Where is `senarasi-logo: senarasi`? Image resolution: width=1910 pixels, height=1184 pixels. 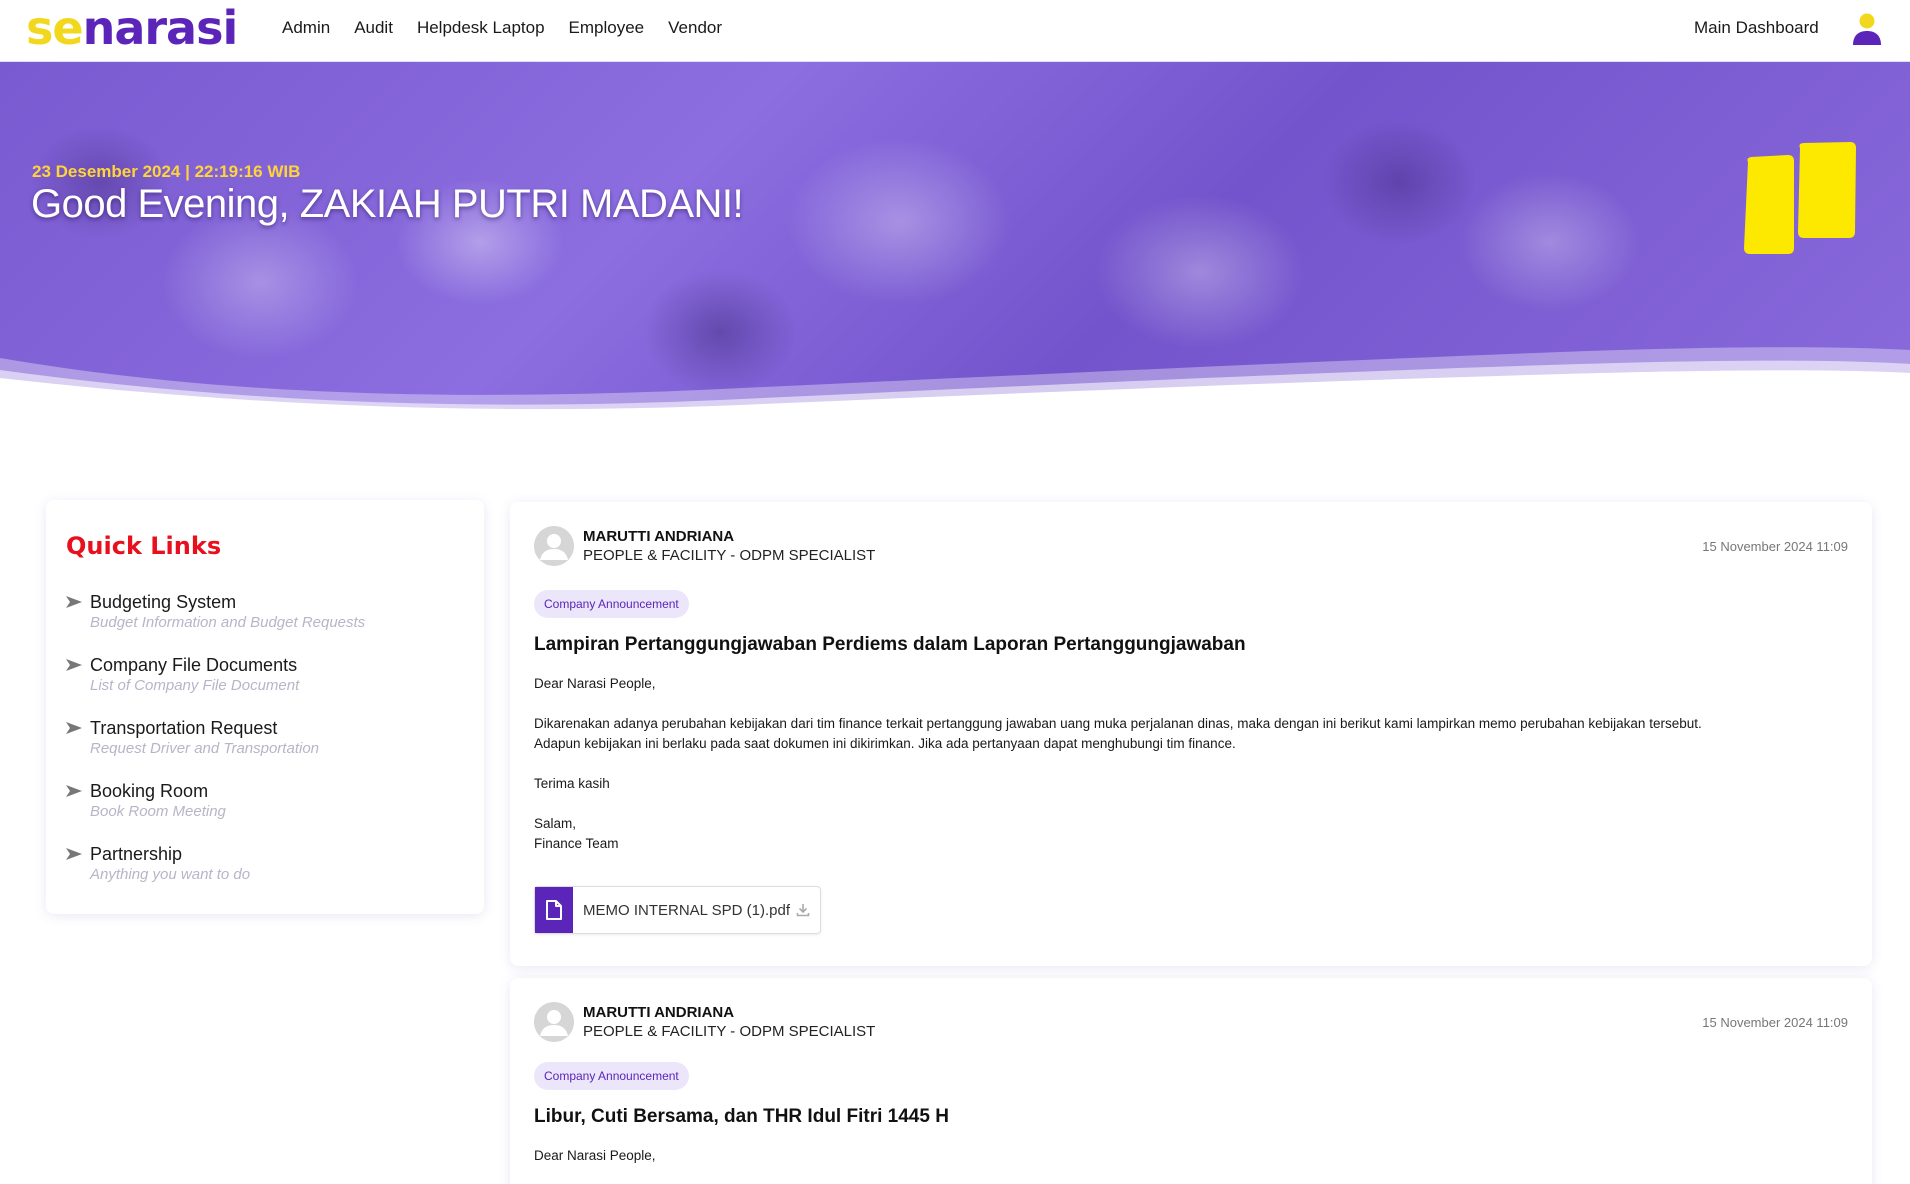 senarasi-logo: senarasi is located at coordinates (132, 28).